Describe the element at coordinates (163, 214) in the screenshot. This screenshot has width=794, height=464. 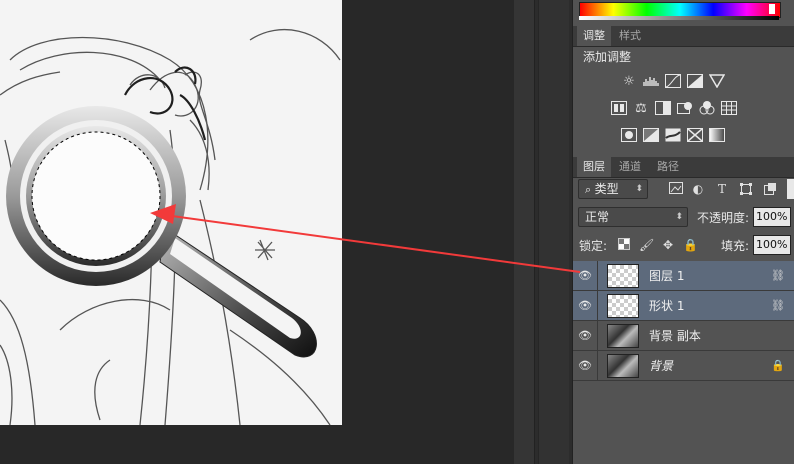
I see `annotation-arrow-head` at that location.